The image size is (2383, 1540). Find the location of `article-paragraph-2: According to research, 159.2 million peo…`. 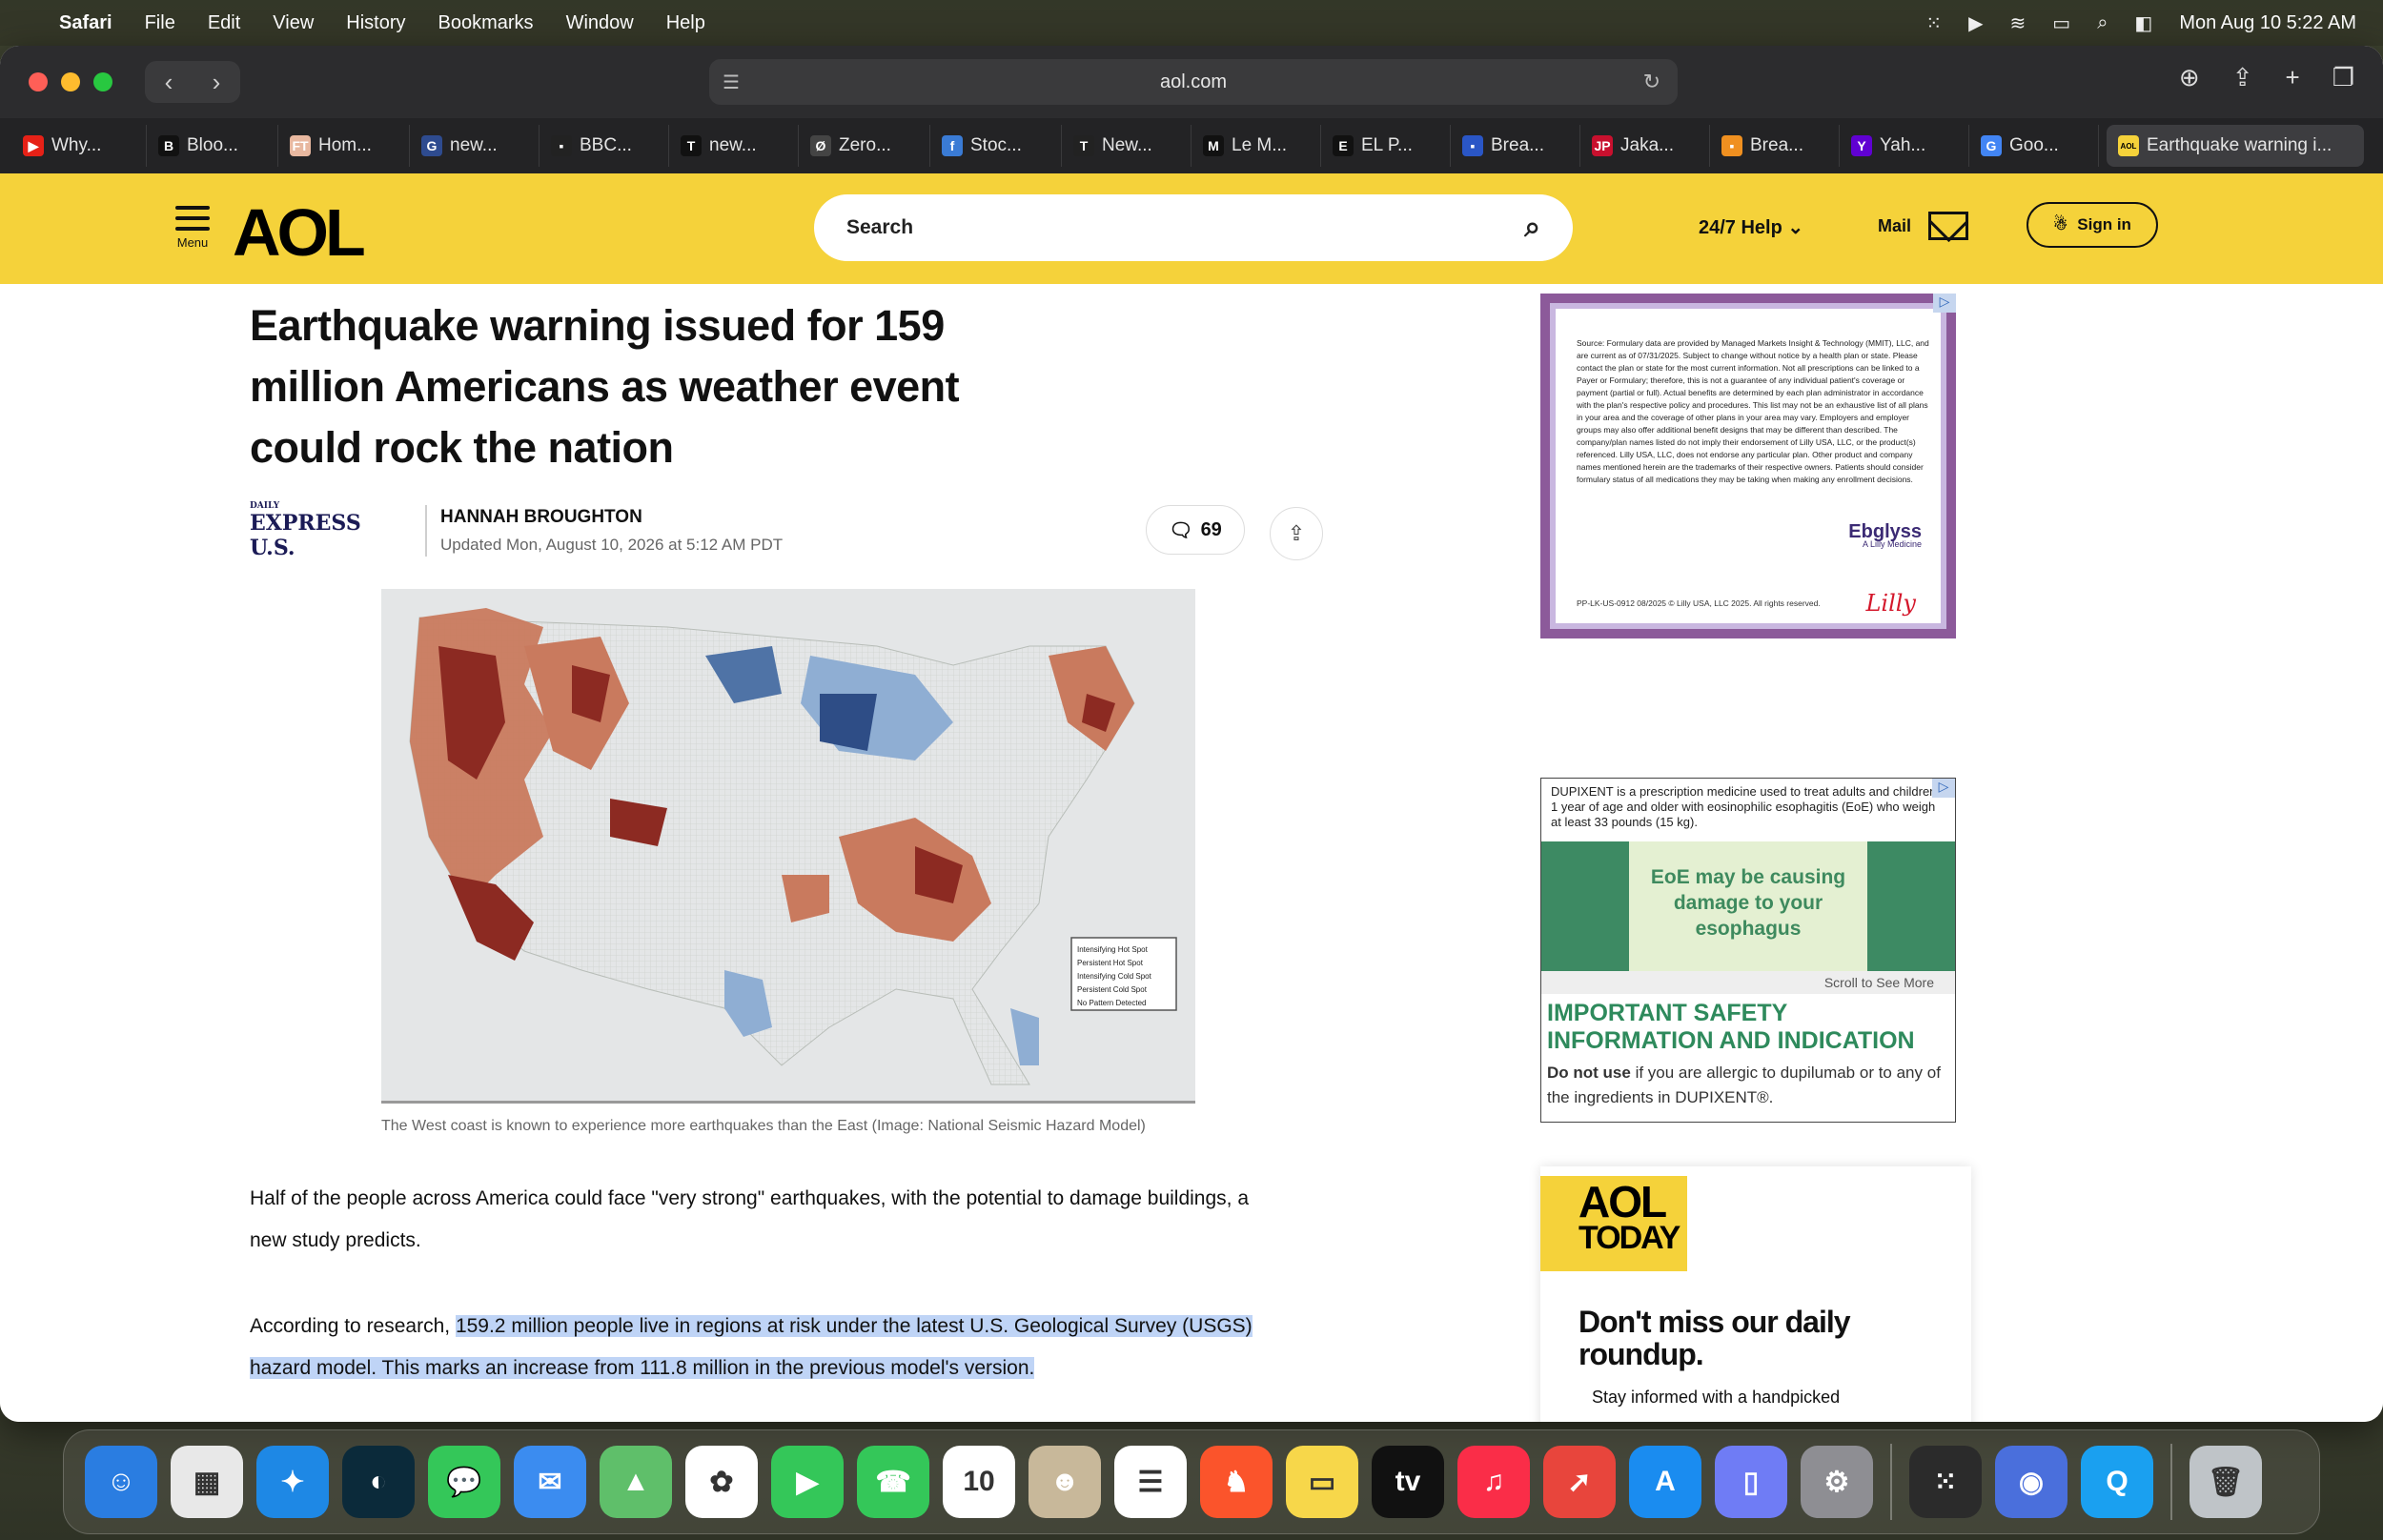

article-paragraph-2: According to research, 159.2 million peo… is located at coordinates (765, 1347).